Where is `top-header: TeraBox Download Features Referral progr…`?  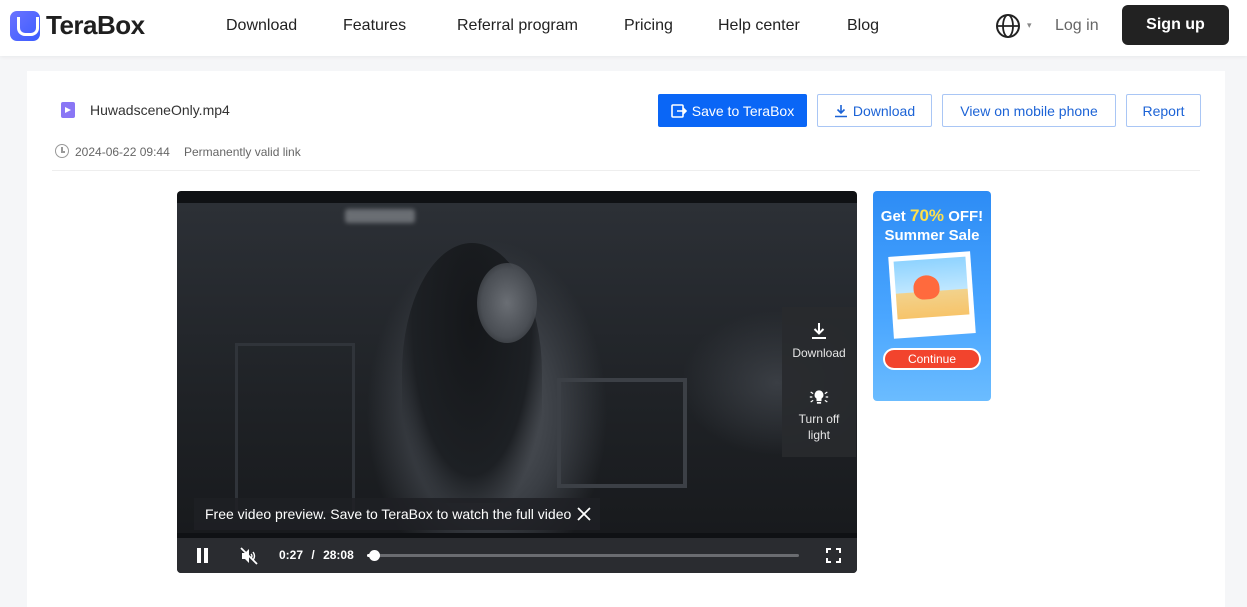 top-header: TeraBox Download Features Referral progr… is located at coordinates (623, 28).